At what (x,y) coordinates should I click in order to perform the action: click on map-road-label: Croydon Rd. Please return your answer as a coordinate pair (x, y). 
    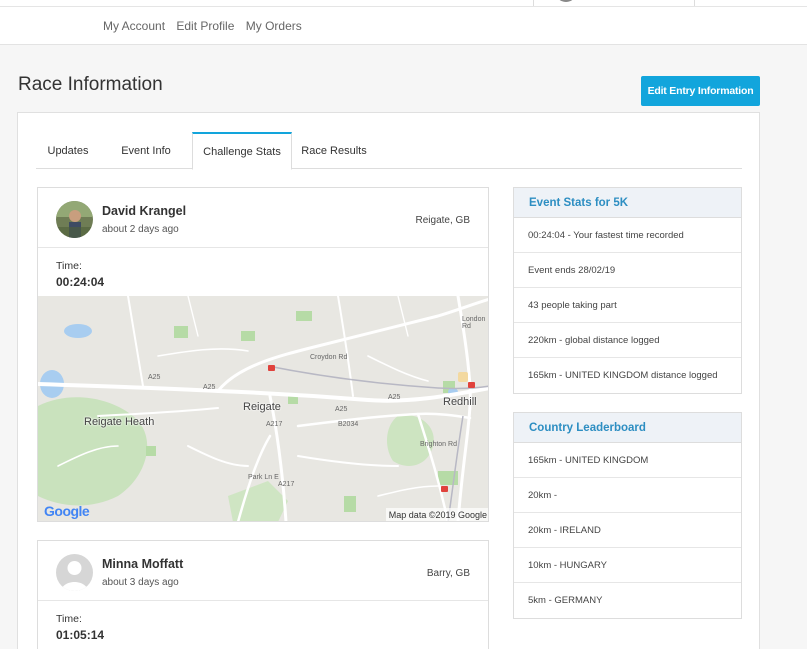
    Looking at the image, I should click on (329, 357).